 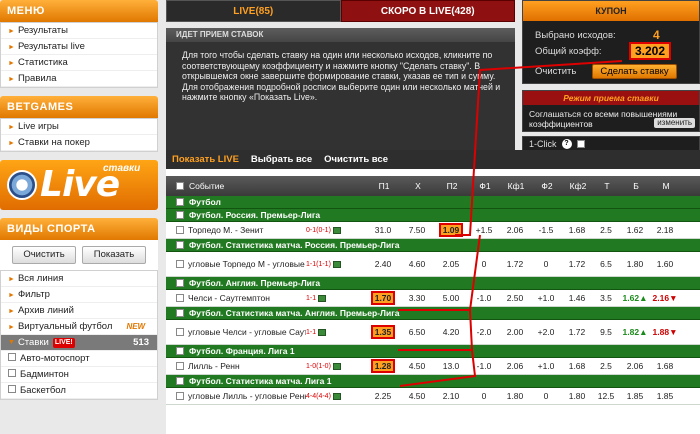 What do you see at coordinates (577, 332) in the screenshot?
I see `odds-cell-kf2: 1.72` at bounding box center [577, 332].